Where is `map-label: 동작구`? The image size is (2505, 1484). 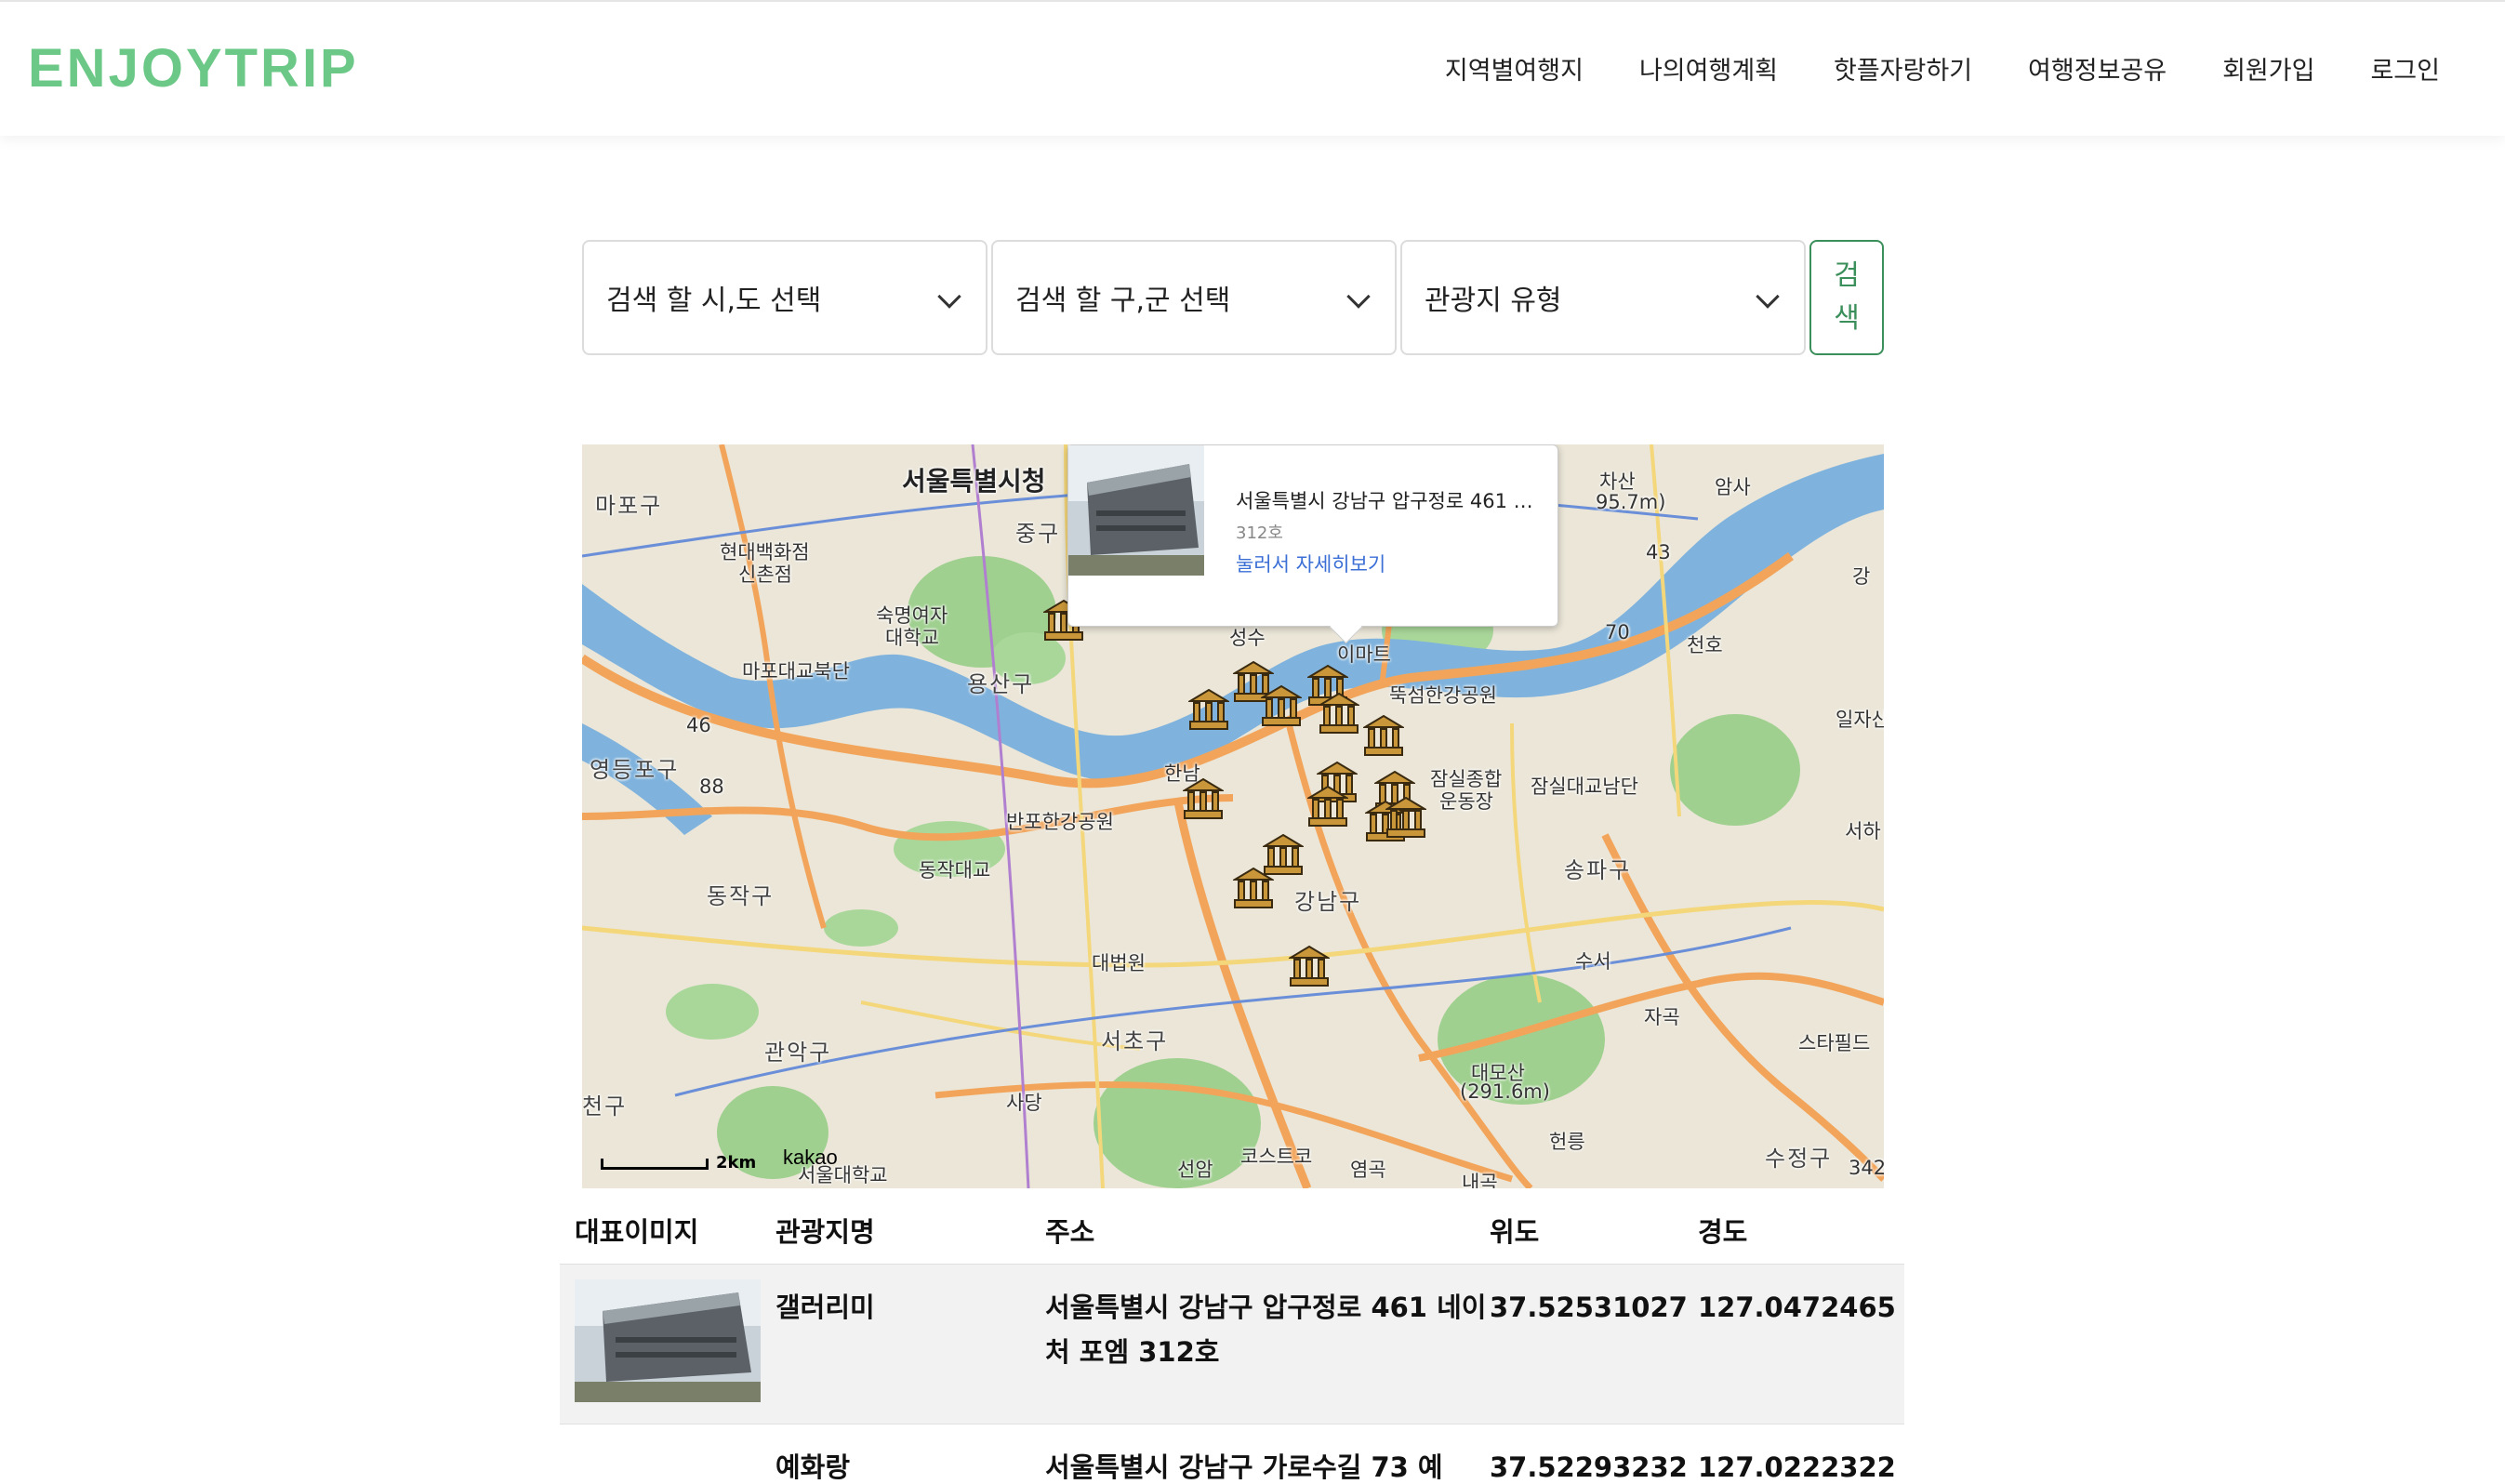
map-label: 동작구 is located at coordinates (741, 896).